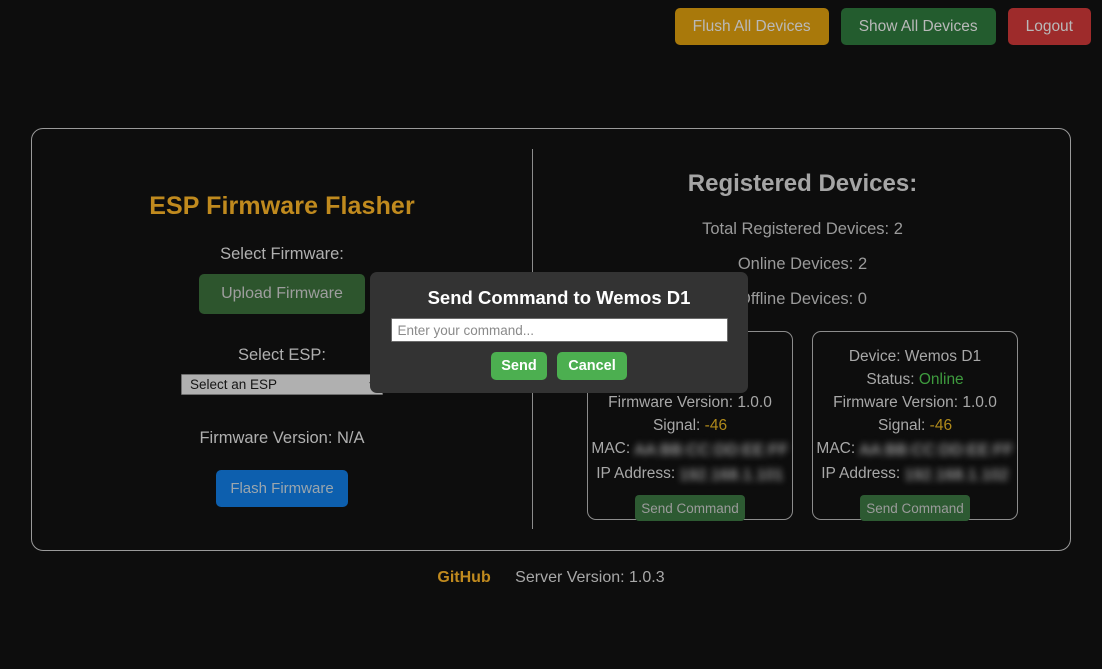 The height and width of the screenshot is (669, 1102). I want to click on device-status-label: Status:, so click(890, 379).